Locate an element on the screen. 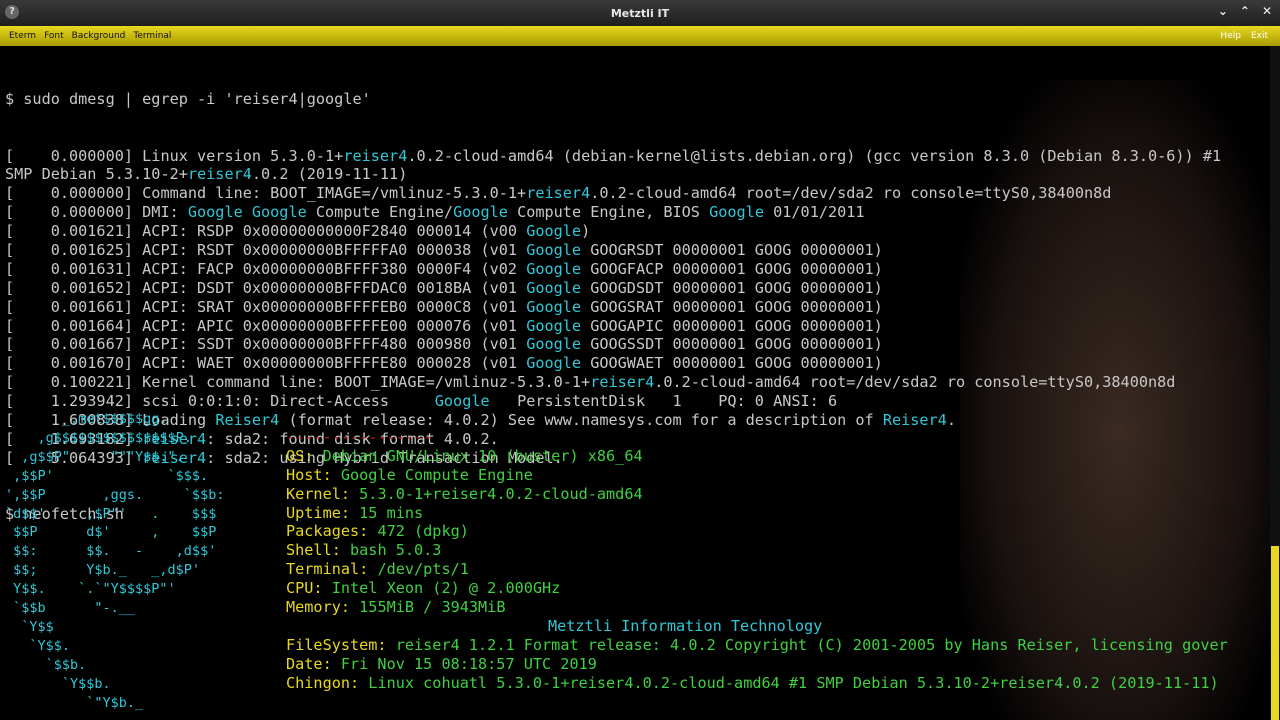 Image resolution: width=1280 pixels, height=720 pixels. info-key: Packages: is located at coordinates (327, 531).